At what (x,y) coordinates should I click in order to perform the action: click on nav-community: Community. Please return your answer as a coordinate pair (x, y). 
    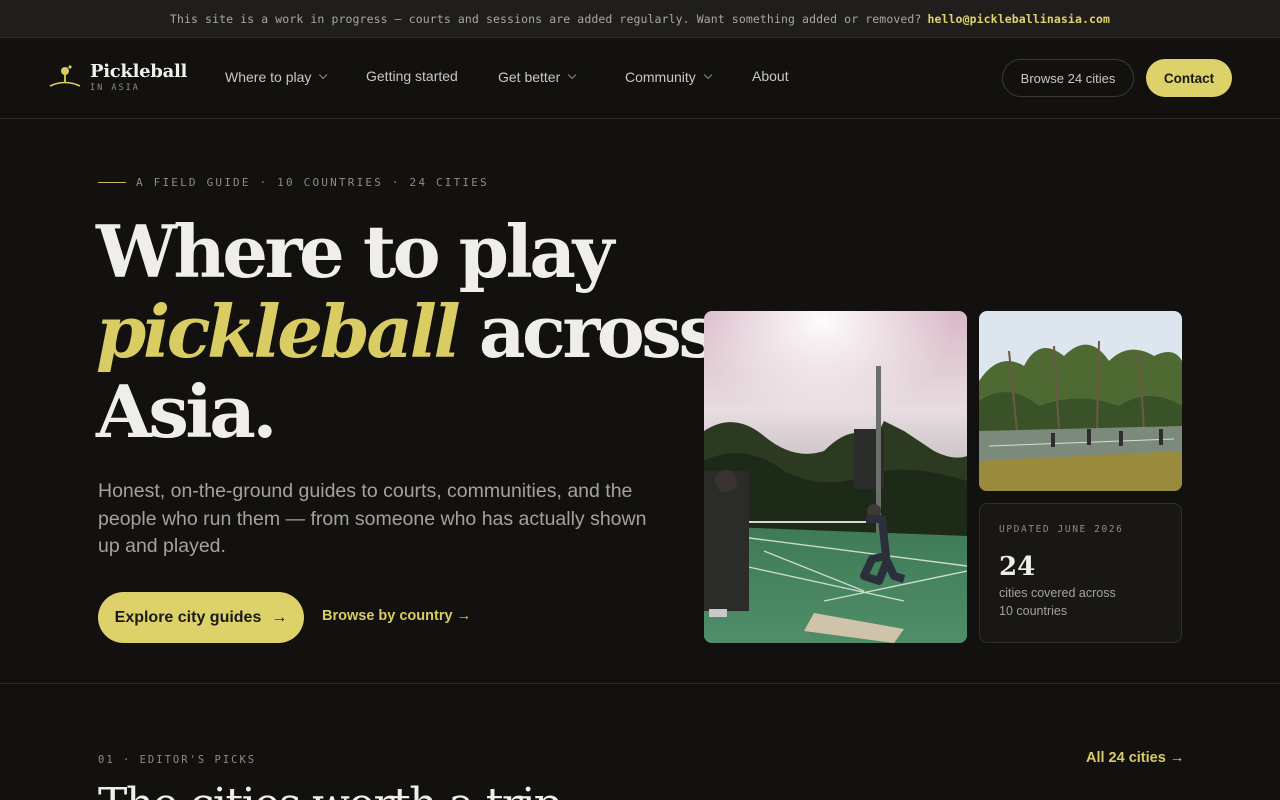
    Looking at the image, I should click on (669, 77).